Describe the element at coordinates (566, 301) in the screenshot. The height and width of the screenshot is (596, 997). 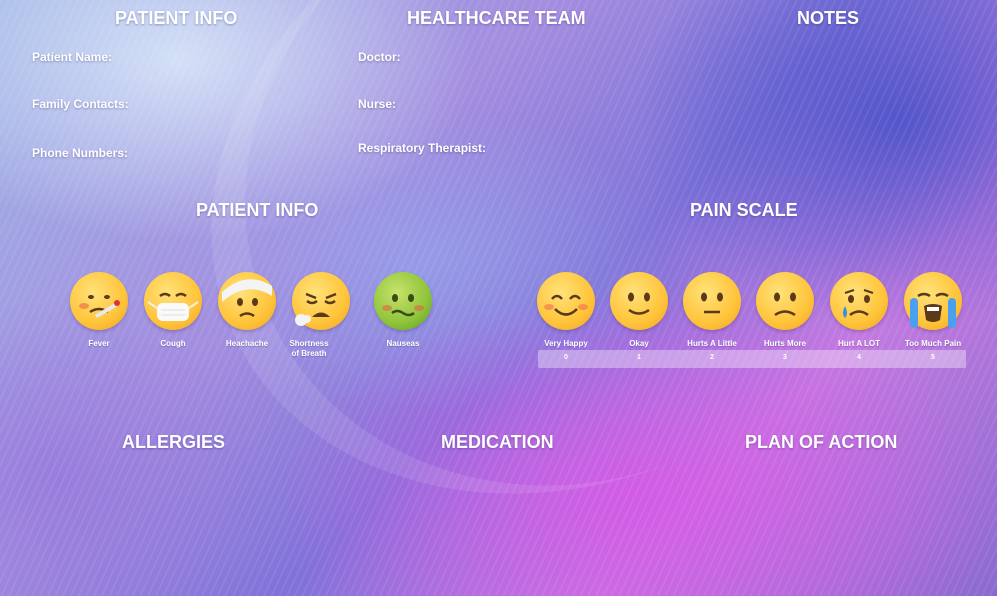
I see `smiling-face-icon` at that location.